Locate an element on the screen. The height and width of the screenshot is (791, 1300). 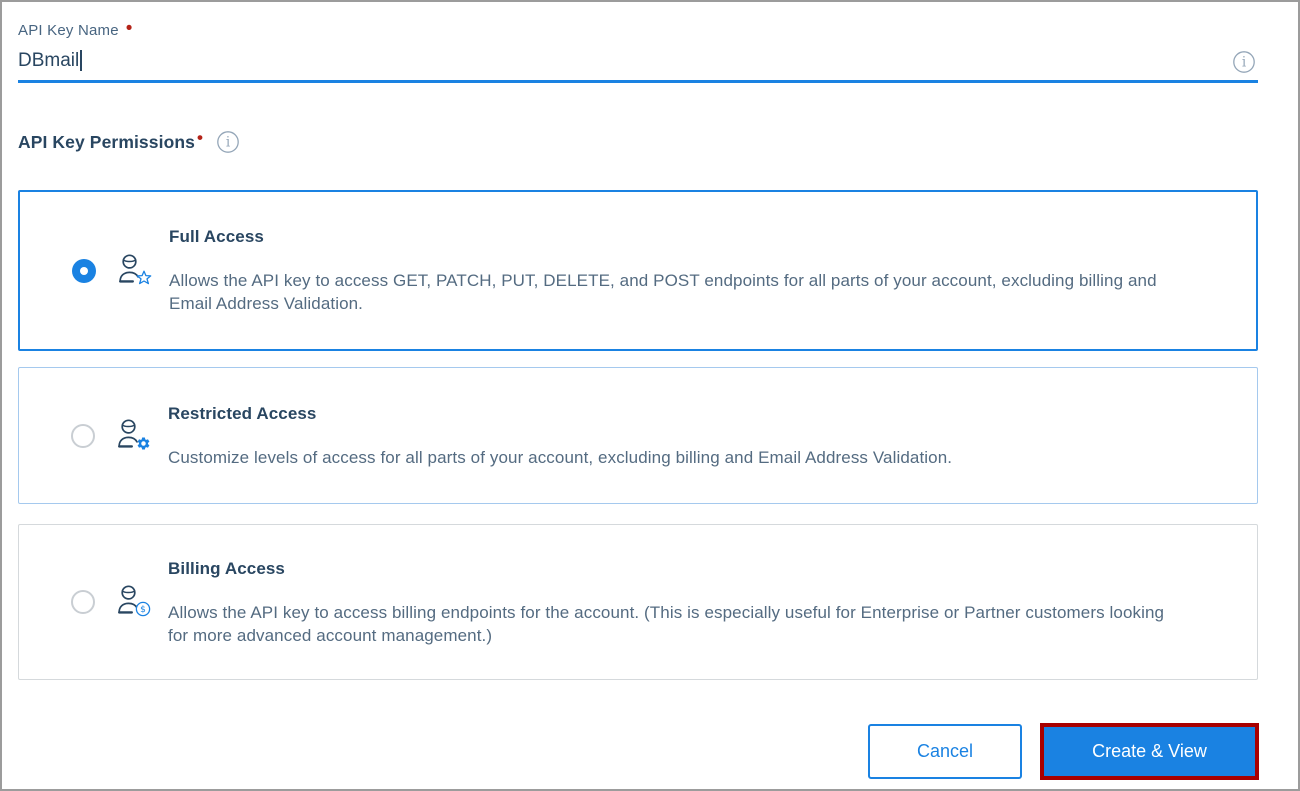
api-key-name-field: API Key Name • DBmail i is located at coordinates (638, 51).